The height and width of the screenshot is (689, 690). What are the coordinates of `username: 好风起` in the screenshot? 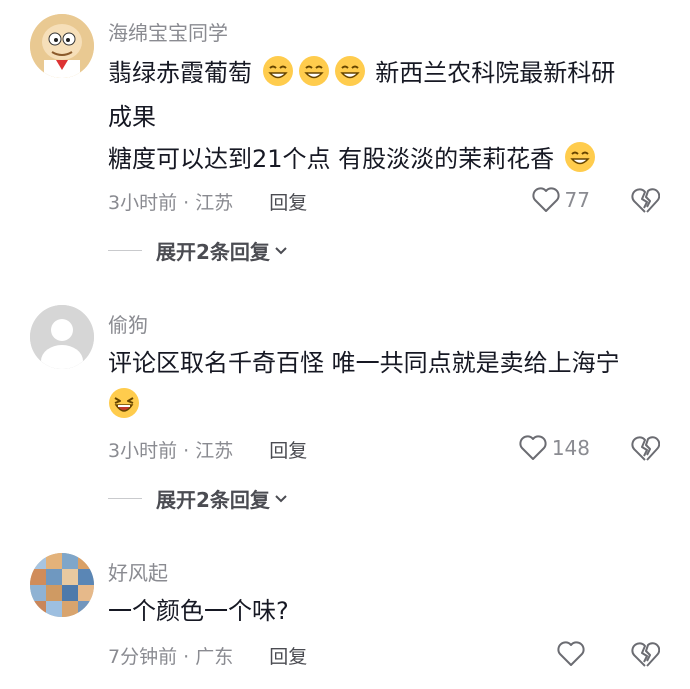 It's located at (138, 571).